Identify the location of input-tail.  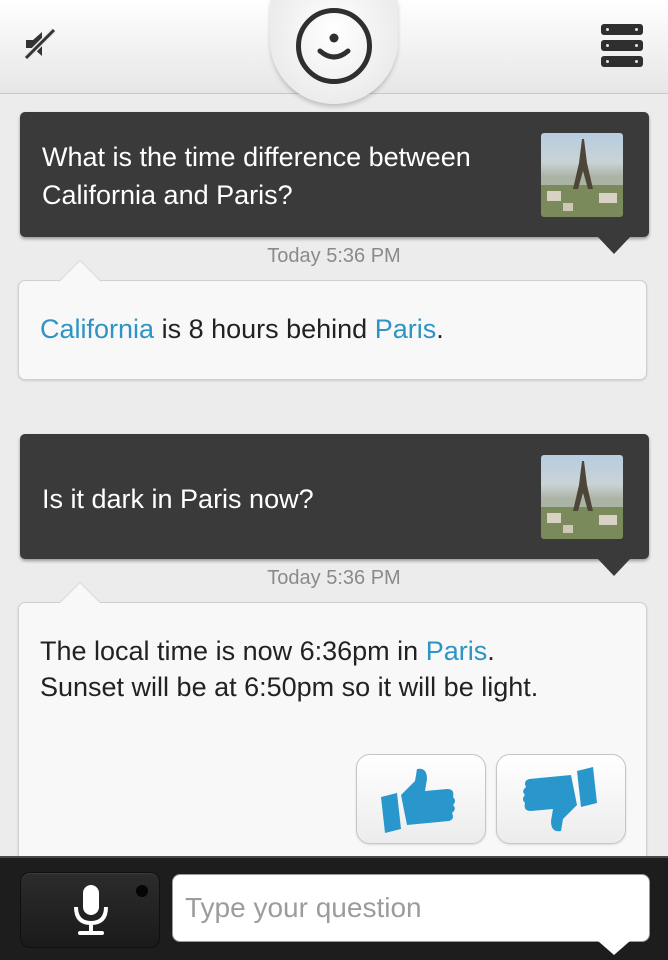
(614, 948).